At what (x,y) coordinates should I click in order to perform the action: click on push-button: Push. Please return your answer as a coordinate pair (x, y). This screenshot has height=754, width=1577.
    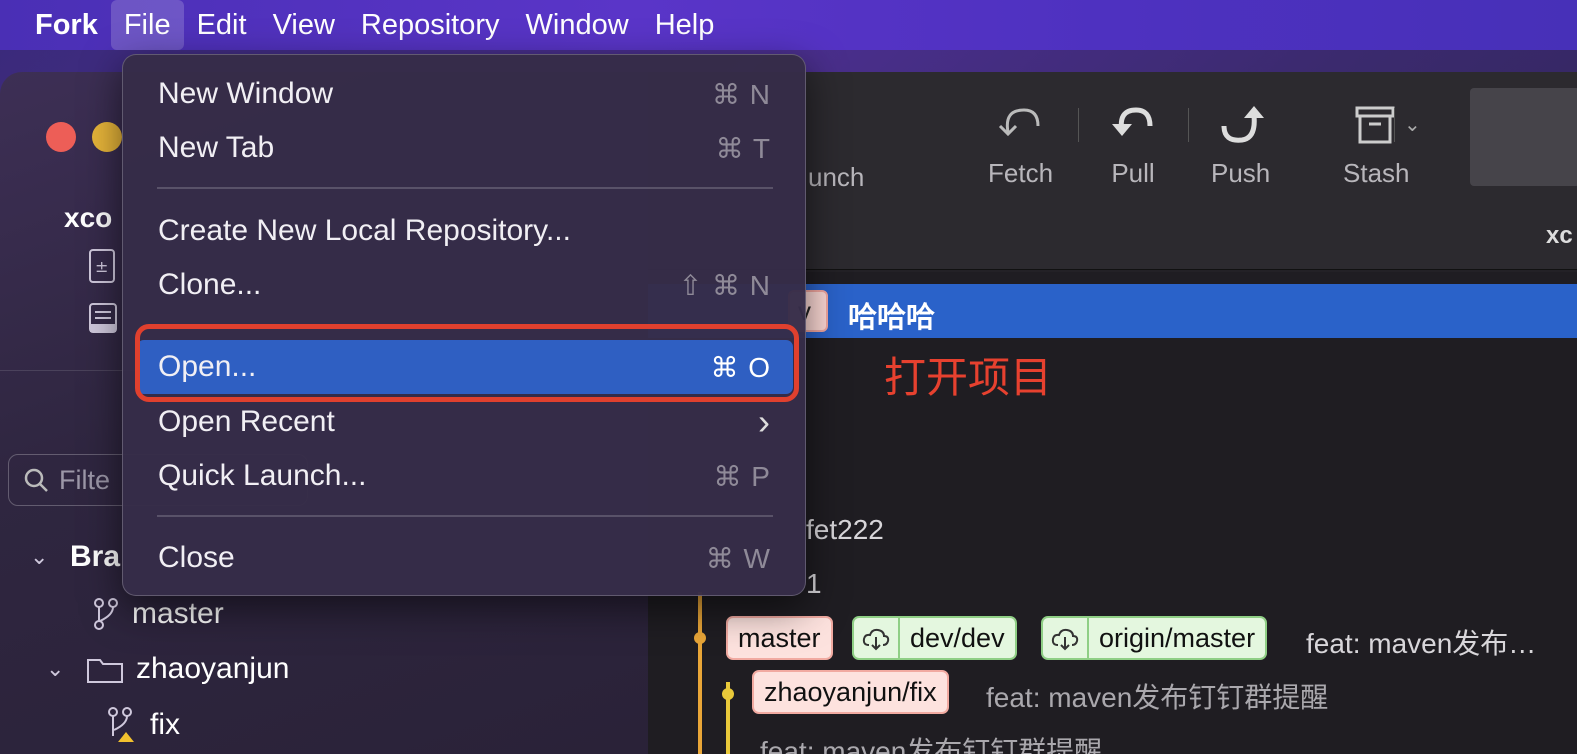
    Looking at the image, I should click on (1240, 145).